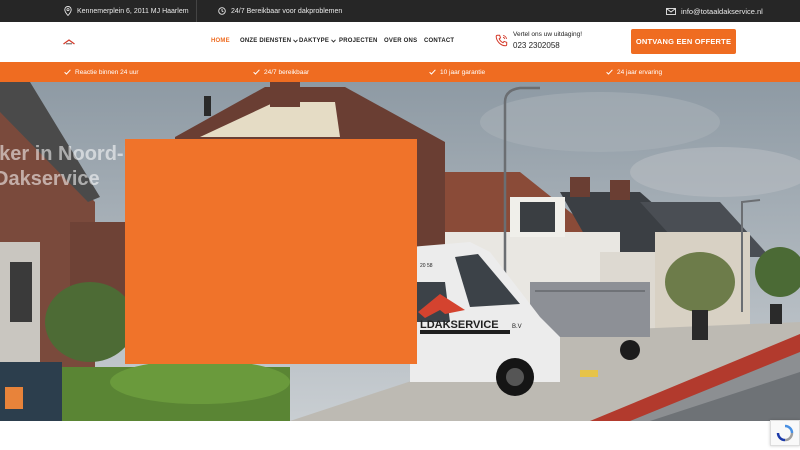  I want to click on phone-icon, so click(501, 40).